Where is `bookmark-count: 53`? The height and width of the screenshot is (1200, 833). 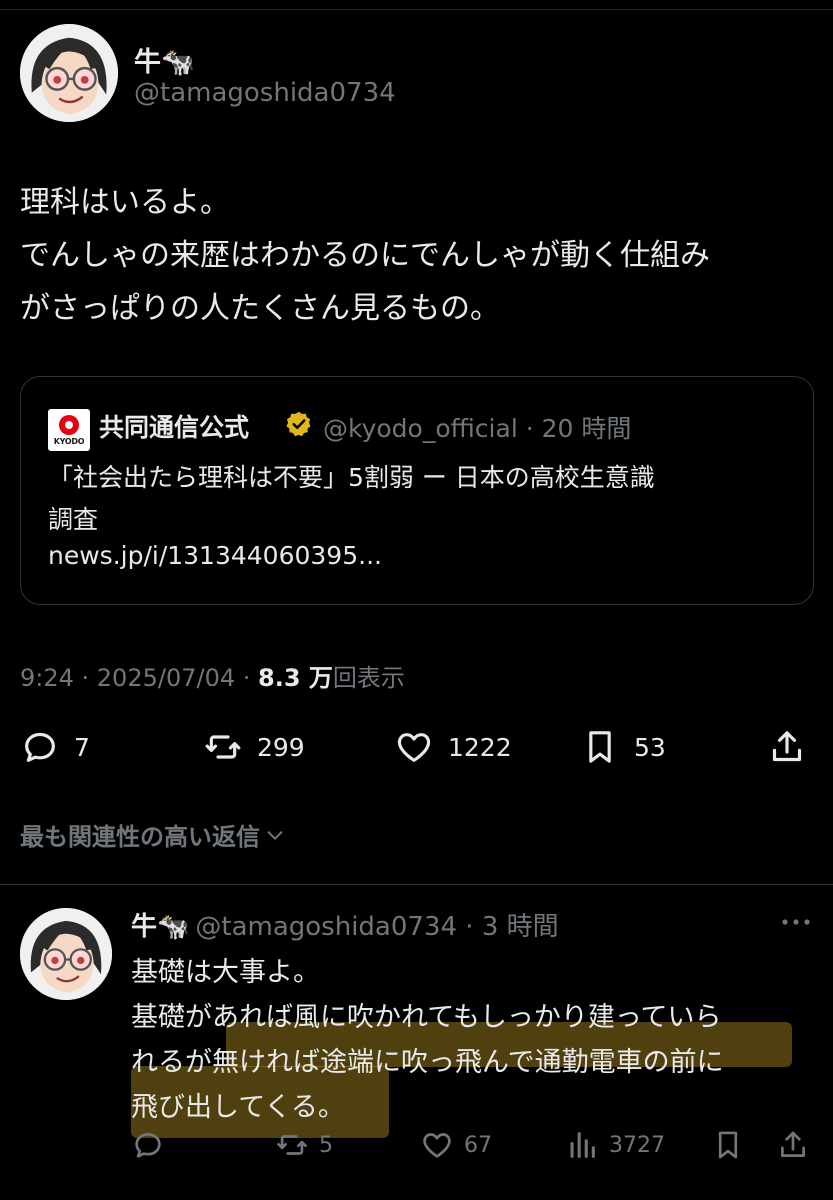 bookmark-count: 53 is located at coordinates (650, 747).